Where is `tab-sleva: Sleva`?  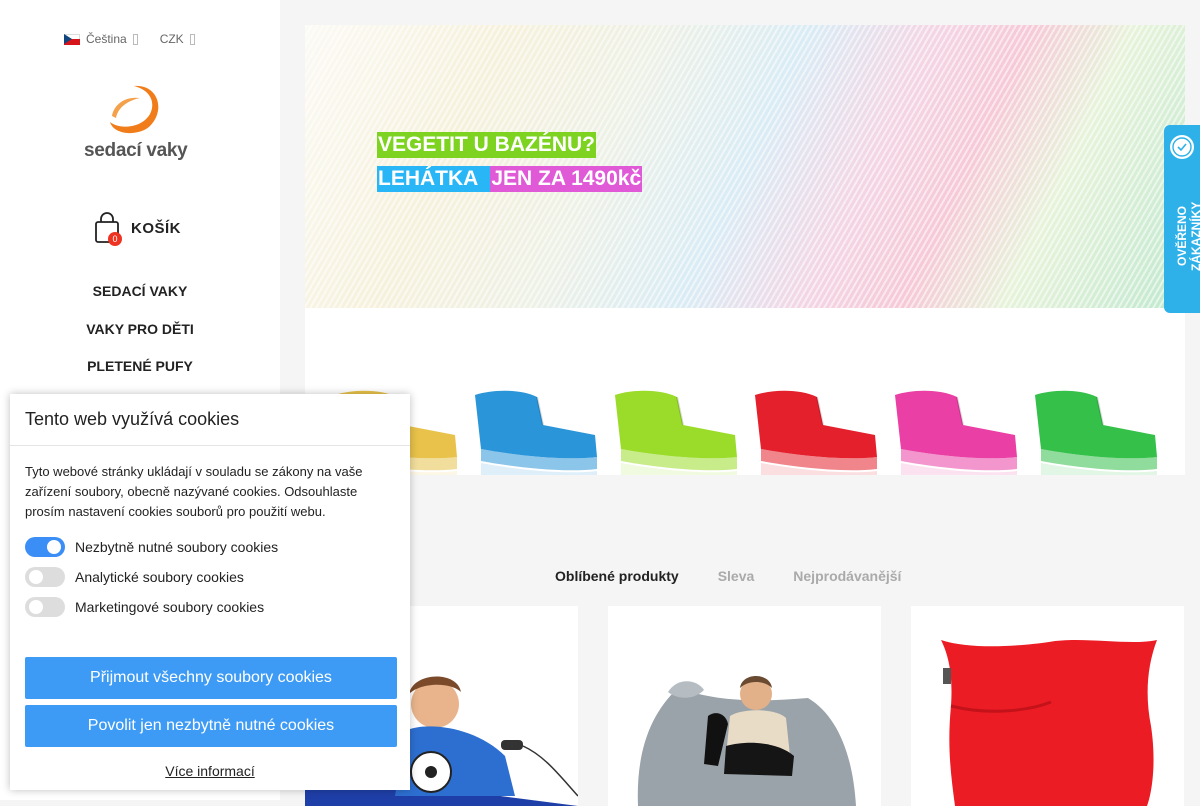
tab-sleva: Sleva is located at coordinates (736, 576).